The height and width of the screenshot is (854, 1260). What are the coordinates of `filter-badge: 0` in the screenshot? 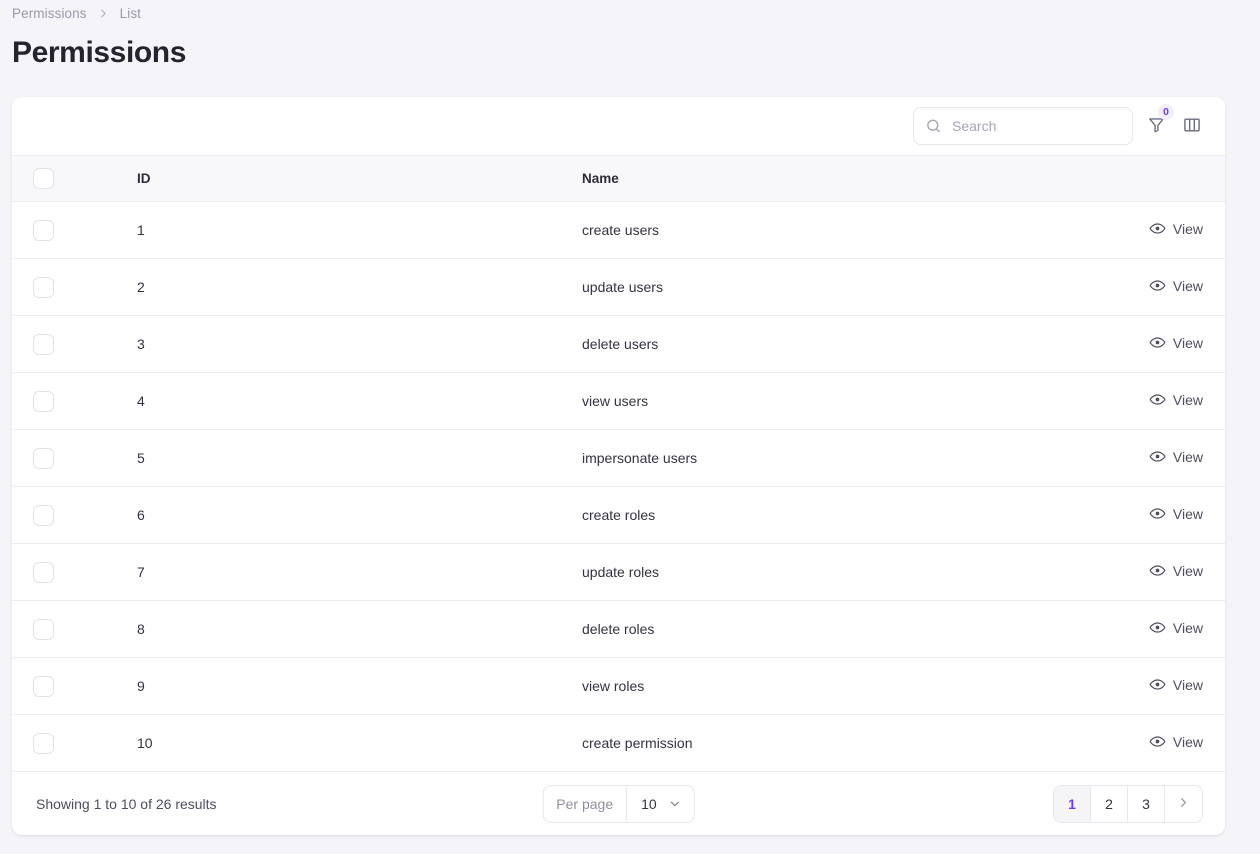 It's located at (1166, 112).